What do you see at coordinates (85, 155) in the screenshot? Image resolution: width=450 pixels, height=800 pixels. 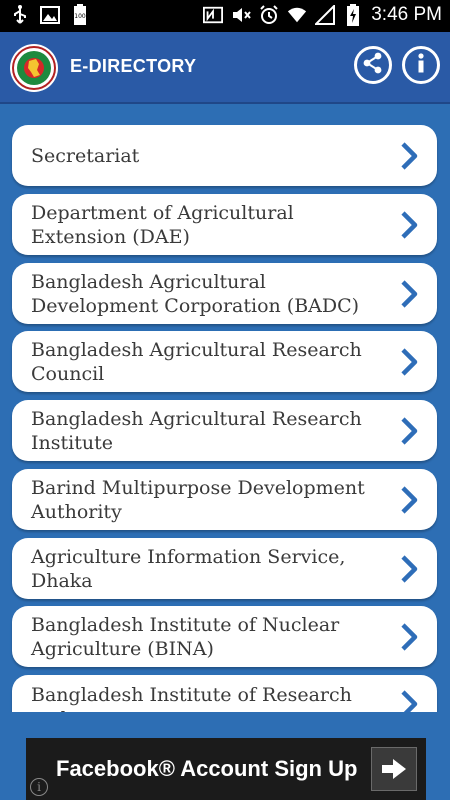 I see `list-item-label: Secretariat` at bounding box center [85, 155].